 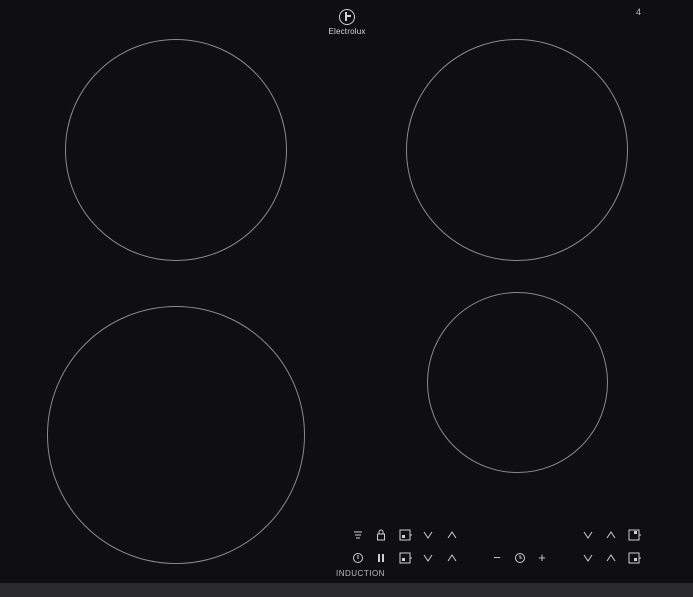 What do you see at coordinates (360, 573) in the screenshot?
I see `induction-label: INDUCTION` at bounding box center [360, 573].